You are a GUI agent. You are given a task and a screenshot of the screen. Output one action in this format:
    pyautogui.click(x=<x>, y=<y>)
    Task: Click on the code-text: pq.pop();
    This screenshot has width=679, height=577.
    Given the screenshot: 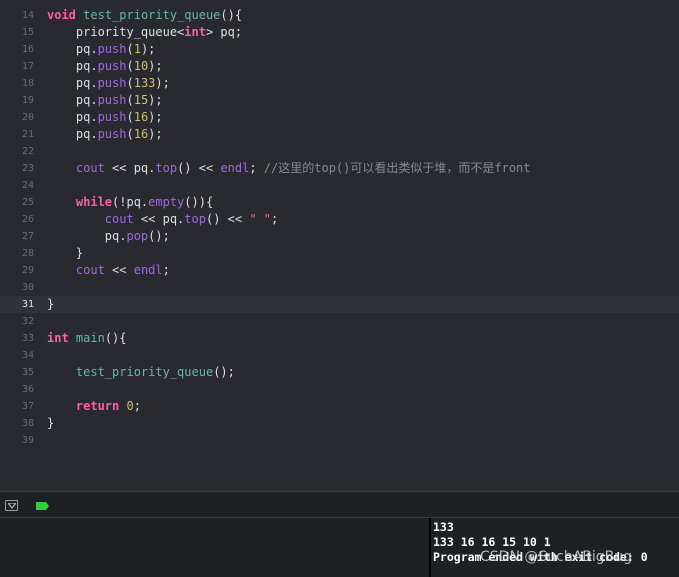 What is the action you would take?
    pyautogui.click(x=108, y=236)
    